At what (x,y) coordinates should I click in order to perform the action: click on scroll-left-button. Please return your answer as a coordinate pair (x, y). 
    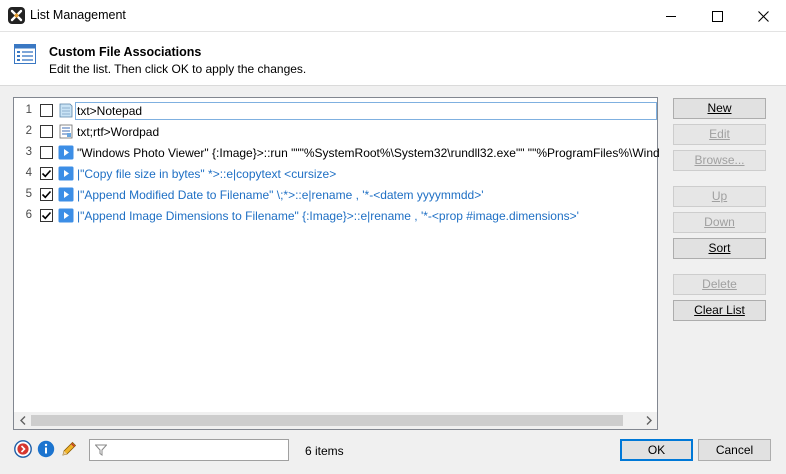
    Looking at the image, I should click on (22, 420).